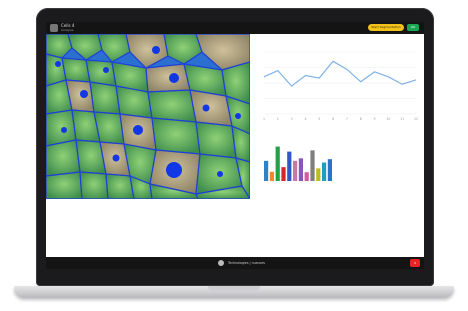  What do you see at coordinates (246, 263) in the screenshot?
I see `footer-label: Technologies | nuances` at bounding box center [246, 263].